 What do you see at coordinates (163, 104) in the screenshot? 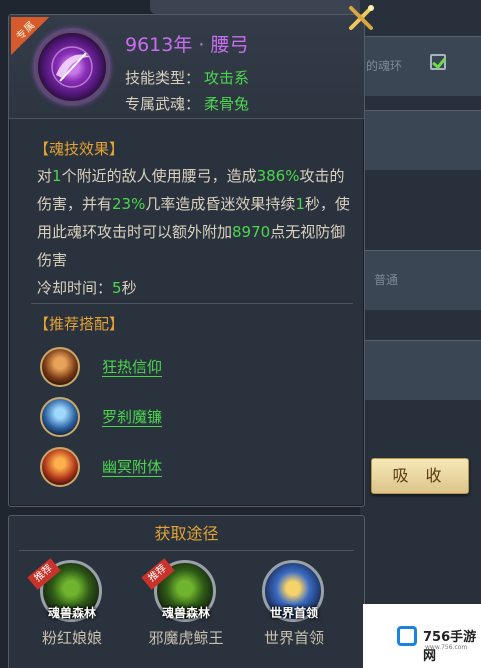
I see `martial-soul-label: 专属武魂：` at bounding box center [163, 104].